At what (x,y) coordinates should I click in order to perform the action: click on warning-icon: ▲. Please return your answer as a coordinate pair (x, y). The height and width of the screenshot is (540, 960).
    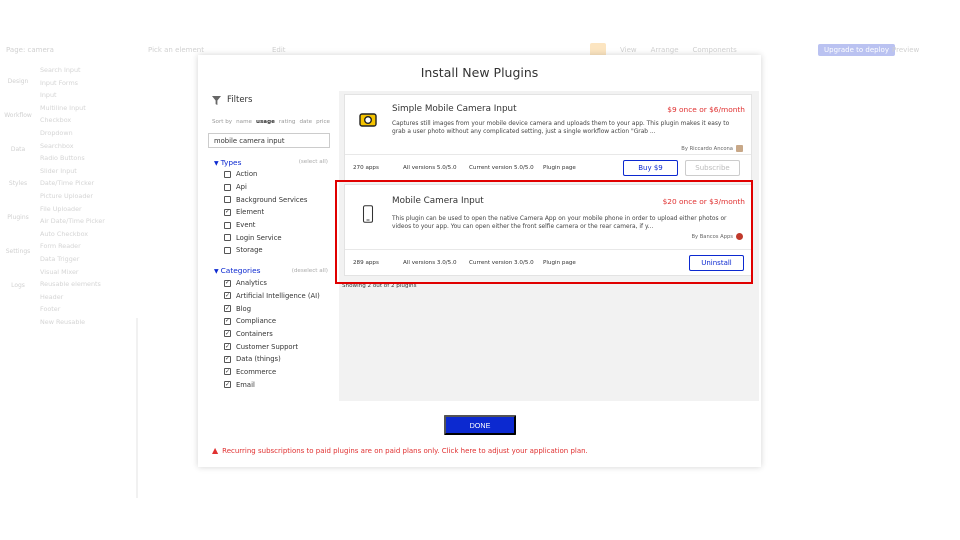
    Looking at the image, I should click on (215, 450).